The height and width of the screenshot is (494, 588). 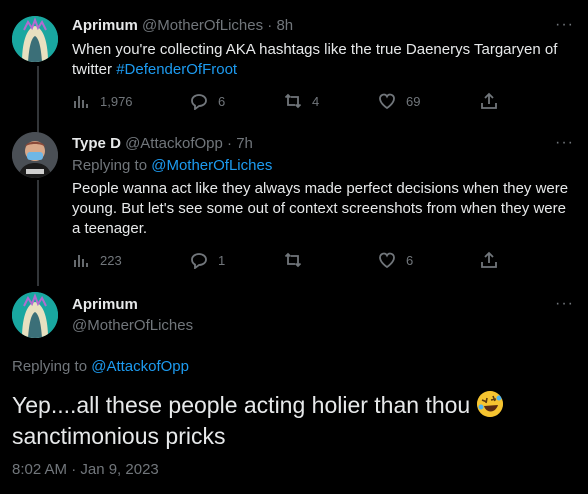 What do you see at coordinates (97, 260) in the screenshot?
I see `views-button: 223` at bounding box center [97, 260].